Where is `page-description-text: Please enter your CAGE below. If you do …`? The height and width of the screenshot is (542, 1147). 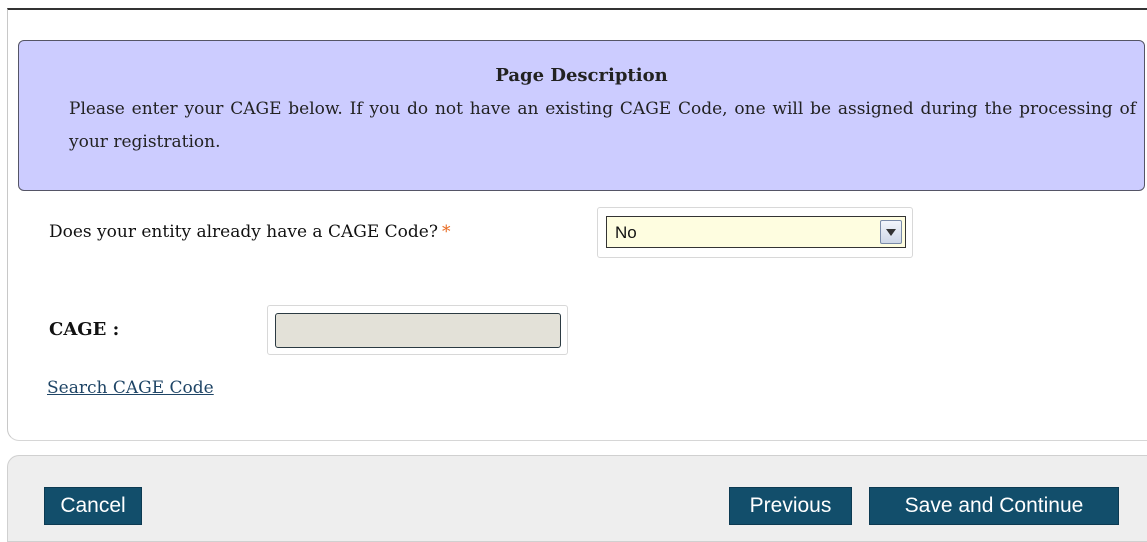 page-description-text: Please enter your CAGE below. If you do … is located at coordinates (602, 125).